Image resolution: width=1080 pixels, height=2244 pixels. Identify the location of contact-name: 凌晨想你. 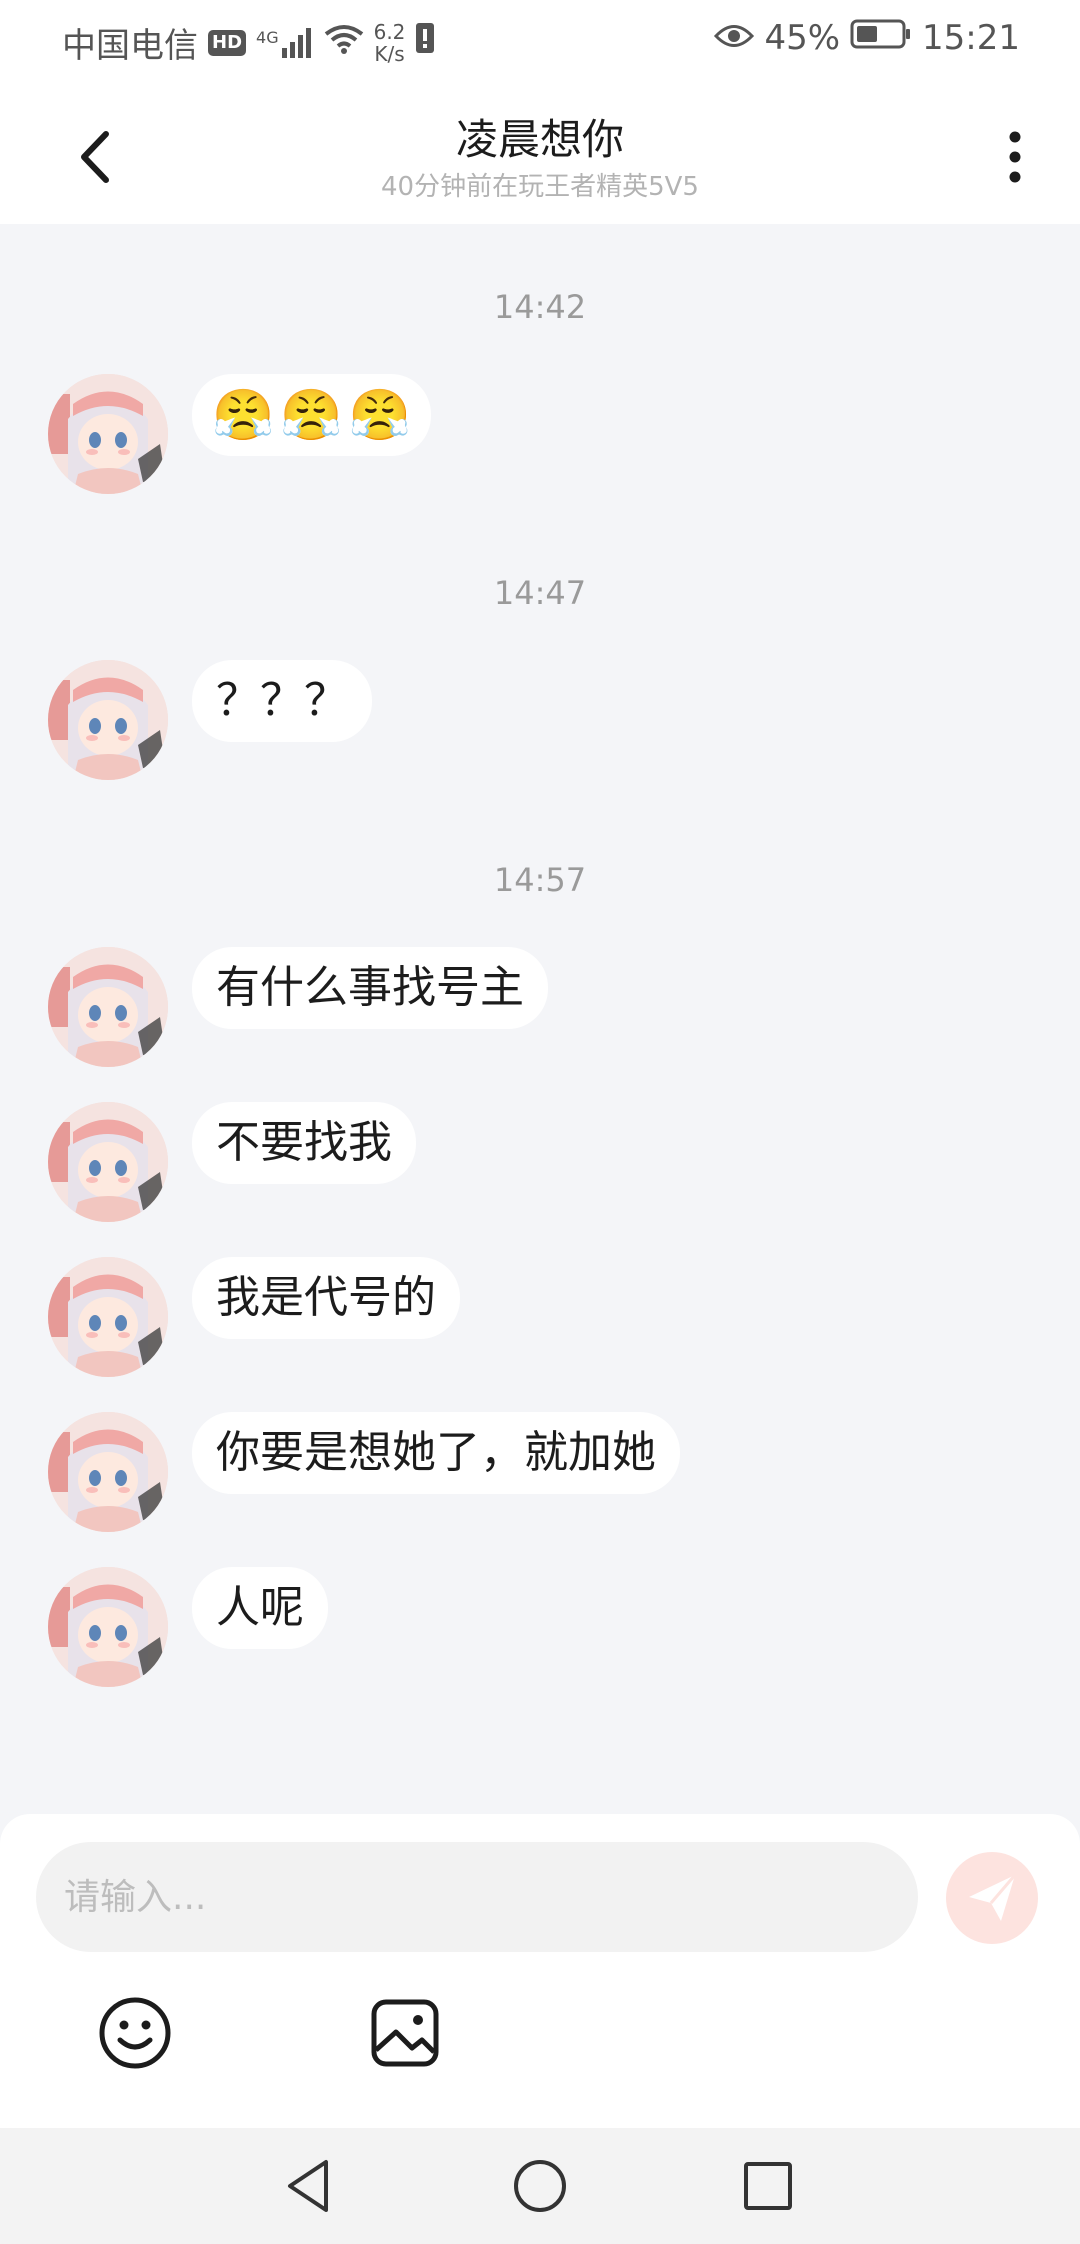
(539, 139).